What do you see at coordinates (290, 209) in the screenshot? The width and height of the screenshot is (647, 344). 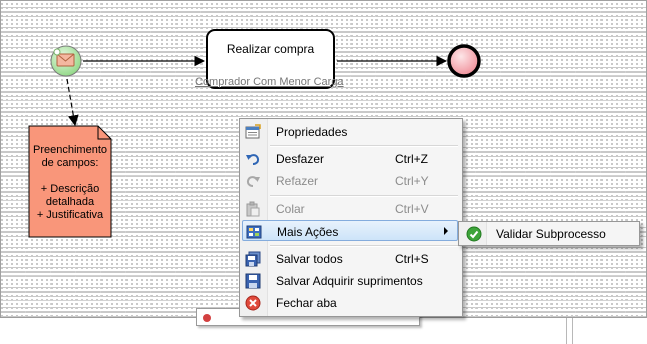 I see `menu-item-label: Colar` at bounding box center [290, 209].